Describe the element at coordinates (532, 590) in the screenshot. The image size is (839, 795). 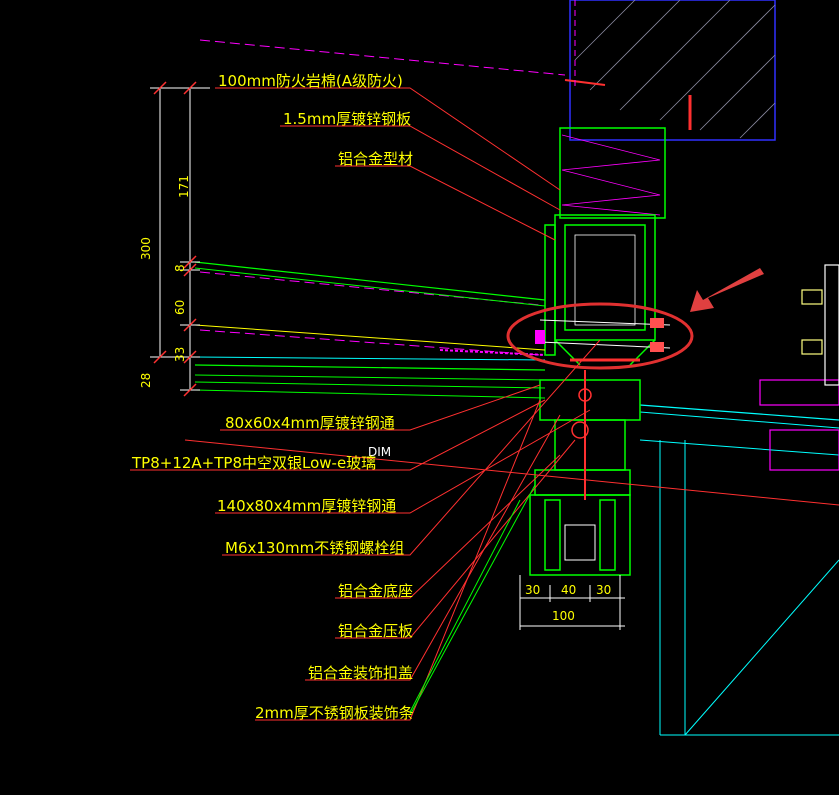
I see `dim-bottom-30a: 30` at that location.